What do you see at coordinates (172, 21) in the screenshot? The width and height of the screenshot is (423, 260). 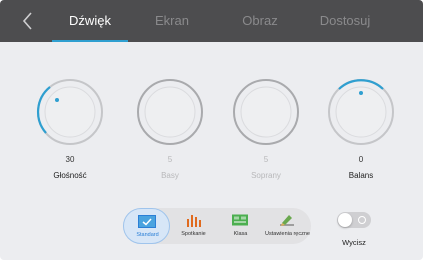 I see `tab-screen: Ekran` at bounding box center [172, 21].